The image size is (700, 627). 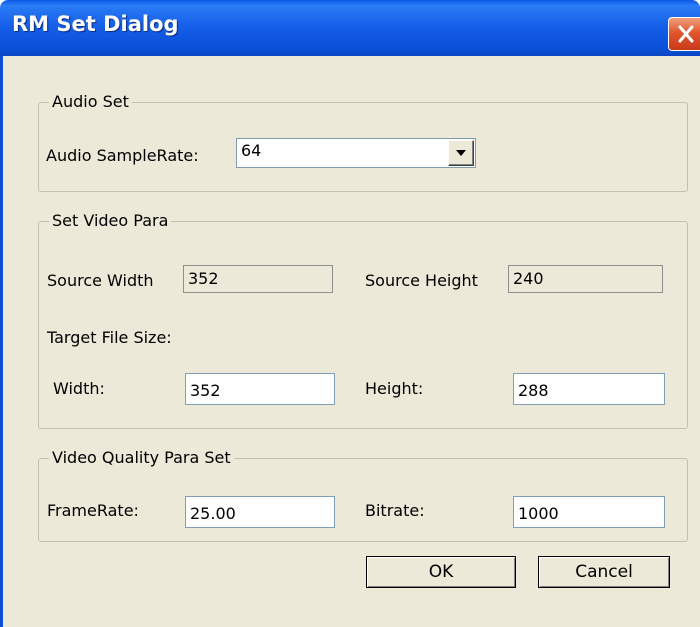 I want to click on source-width-label: Source Width, so click(x=100, y=280).